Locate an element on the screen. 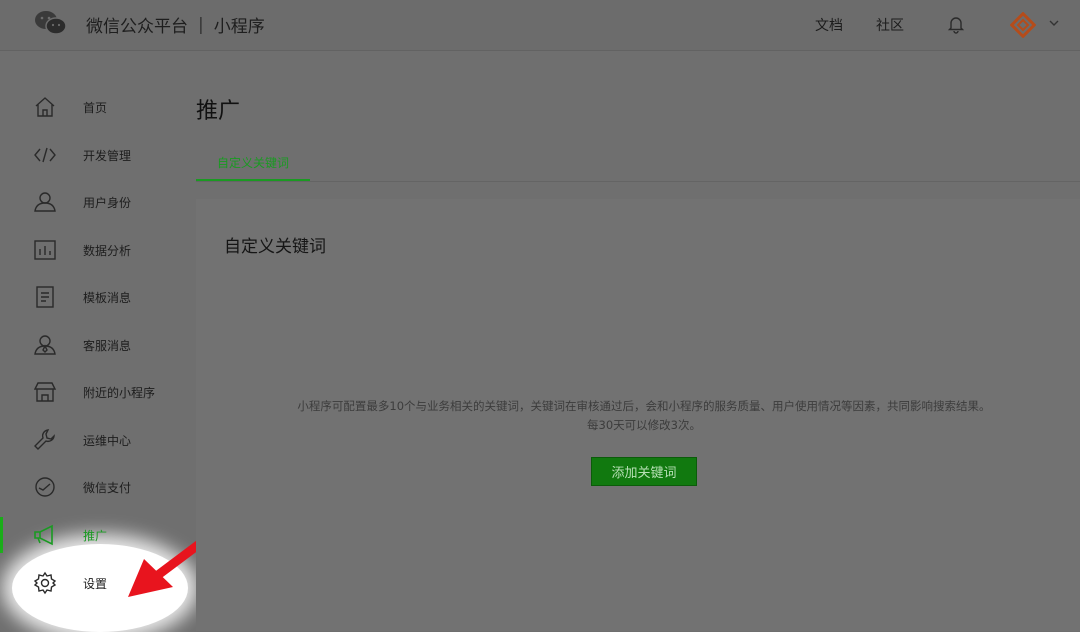 The image size is (1080, 632). sidebar-item-ops: 运维中心 is located at coordinates (95, 440).